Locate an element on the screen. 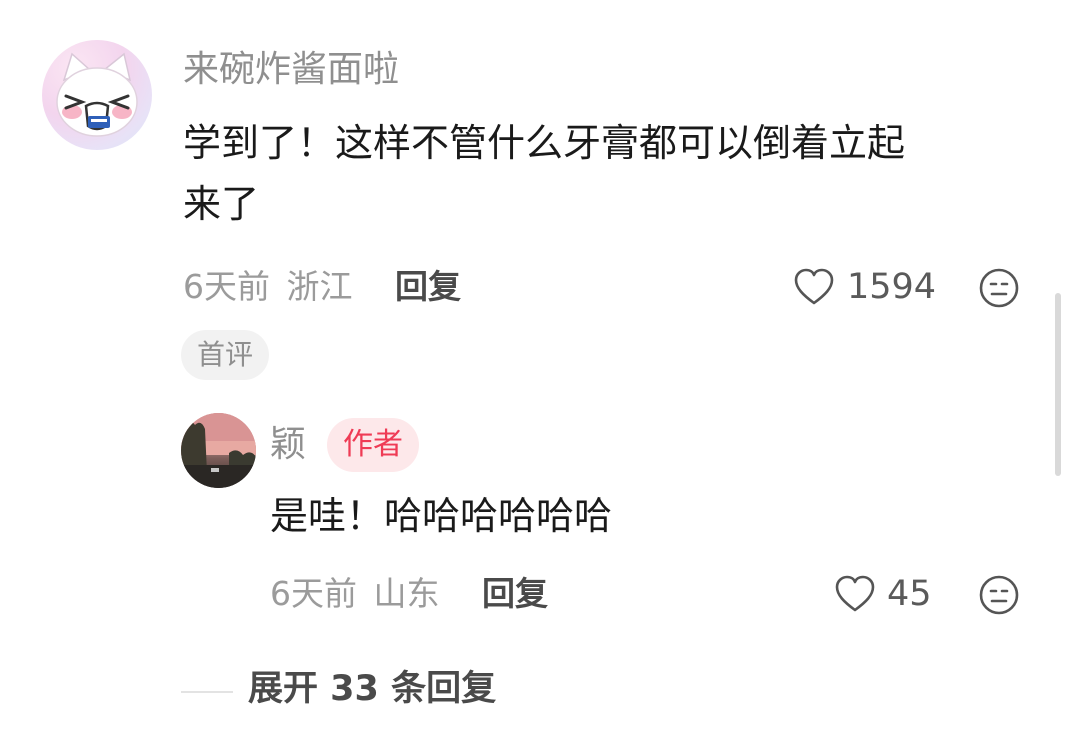  comment-text-line2: 来了 is located at coordinates (221, 203).